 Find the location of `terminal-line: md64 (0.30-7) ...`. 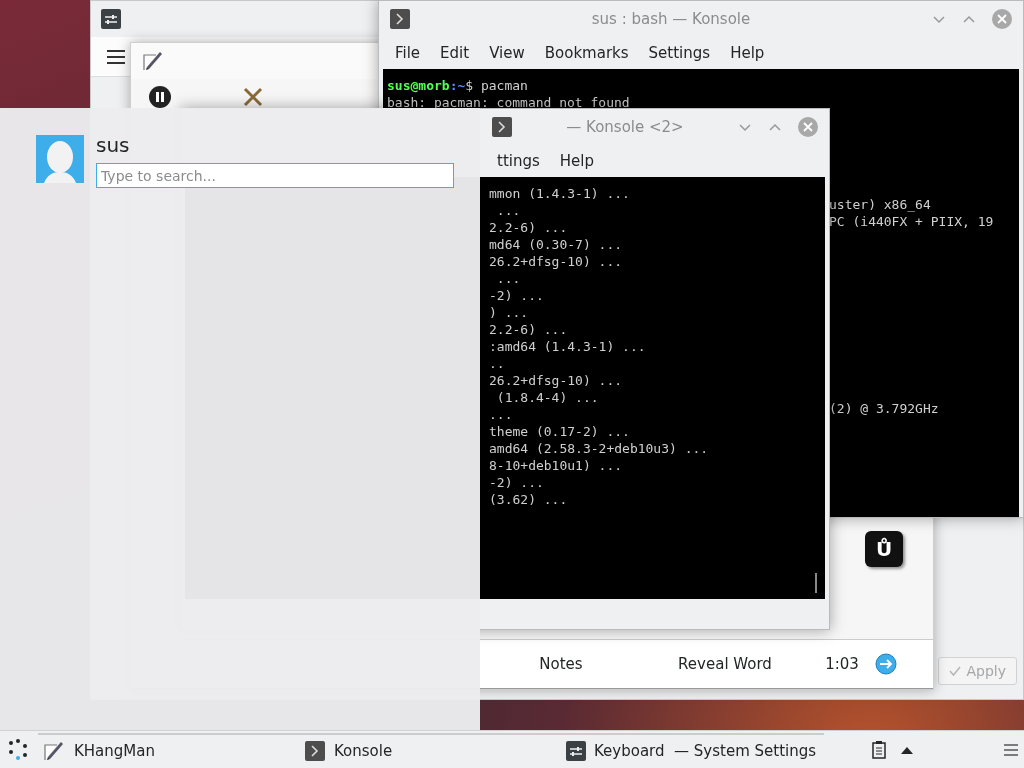

terminal-line: md64 (0.30-7) ... is located at coordinates (556, 244).